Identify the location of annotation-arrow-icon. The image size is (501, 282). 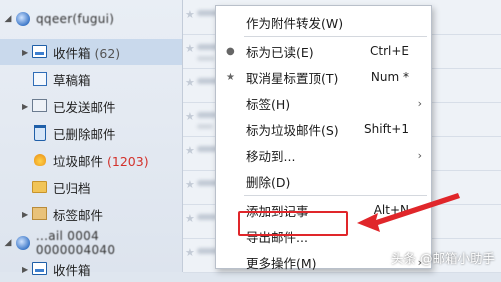
(408, 212).